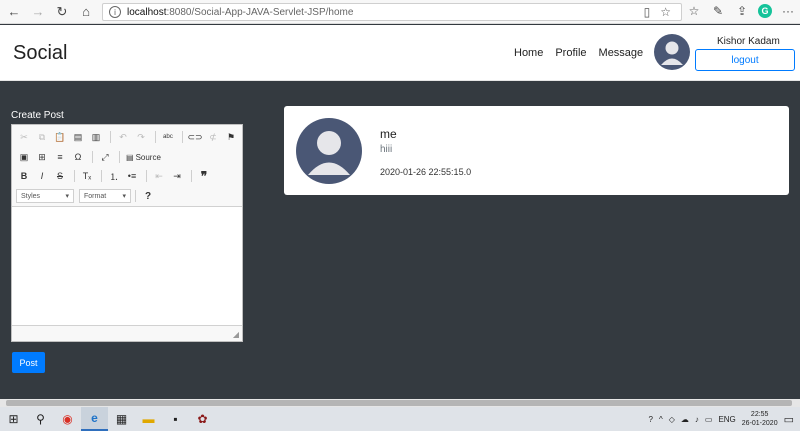 The width and height of the screenshot is (800, 431). I want to click on editor-status-bar: ◢, so click(127, 333).